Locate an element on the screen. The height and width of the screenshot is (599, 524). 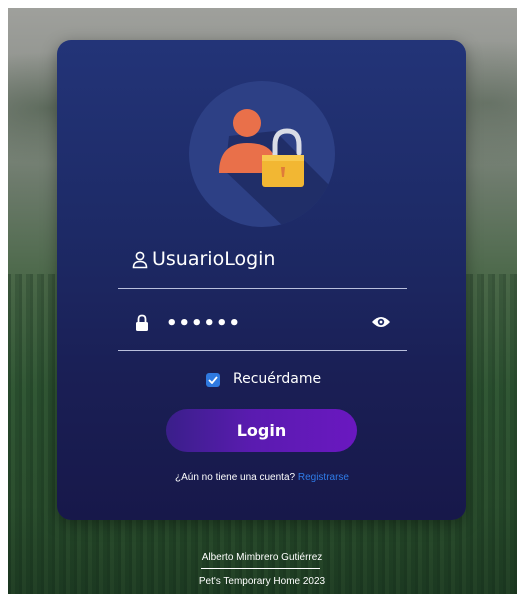
avatar is located at coordinates (262, 154).